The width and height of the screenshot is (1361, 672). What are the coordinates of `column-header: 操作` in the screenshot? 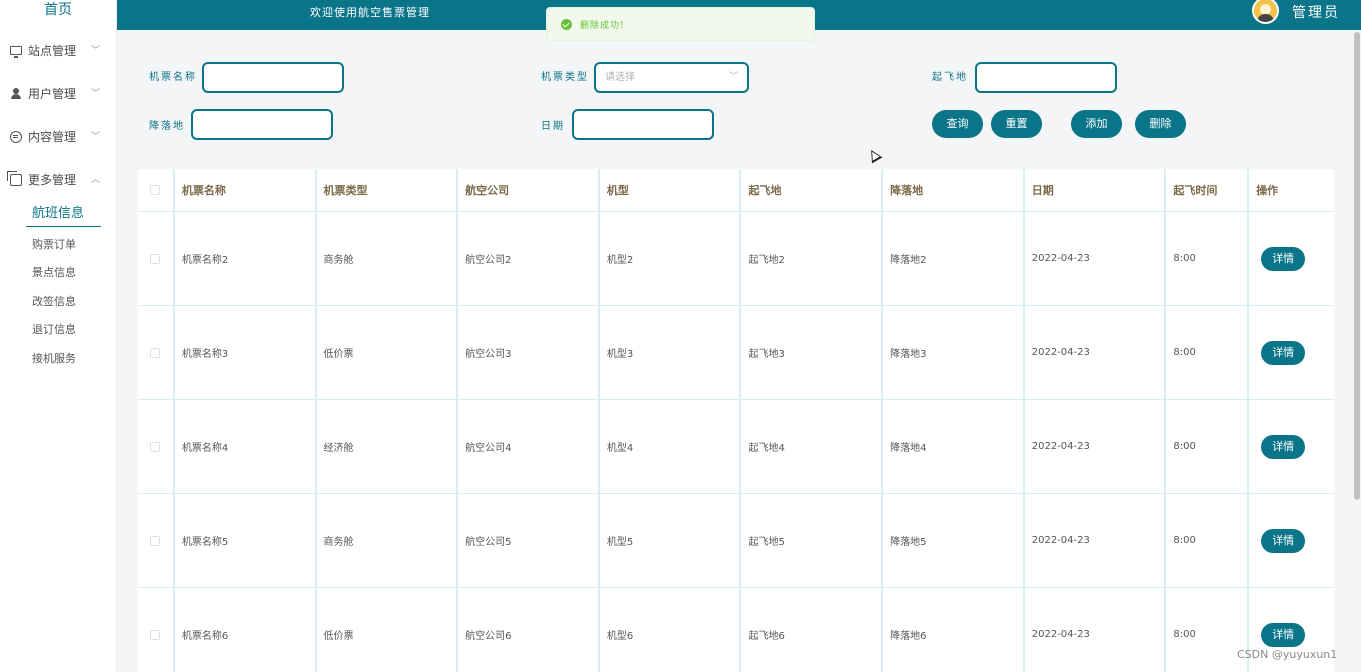 It's located at (1267, 190).